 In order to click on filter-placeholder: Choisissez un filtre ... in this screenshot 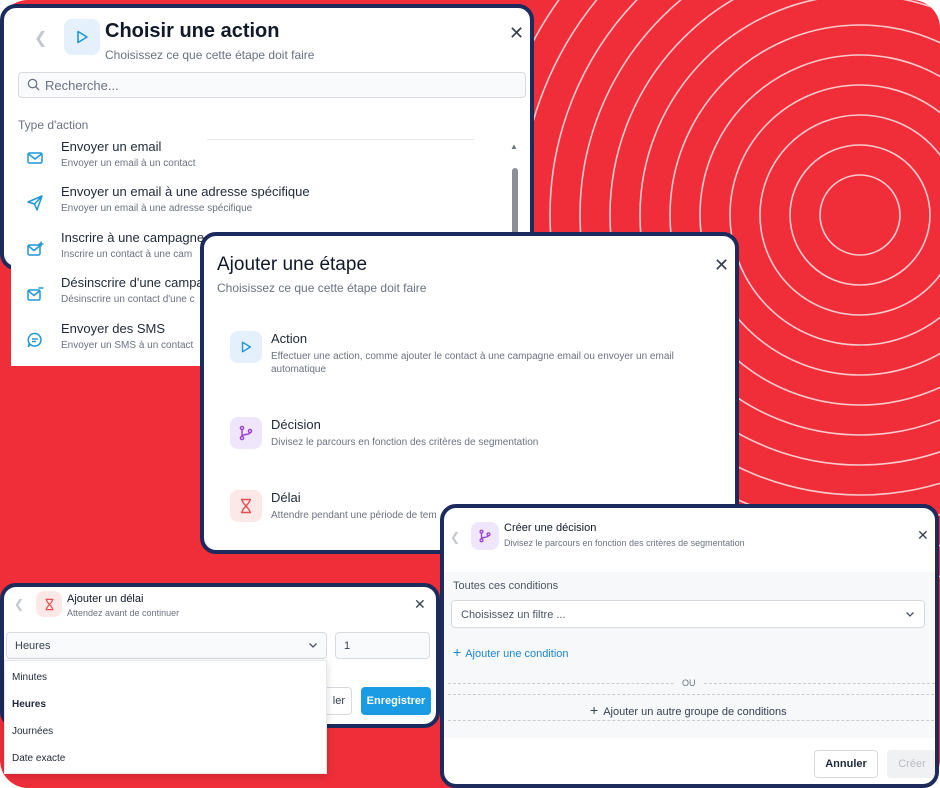, I will do `click(513, 615)`.